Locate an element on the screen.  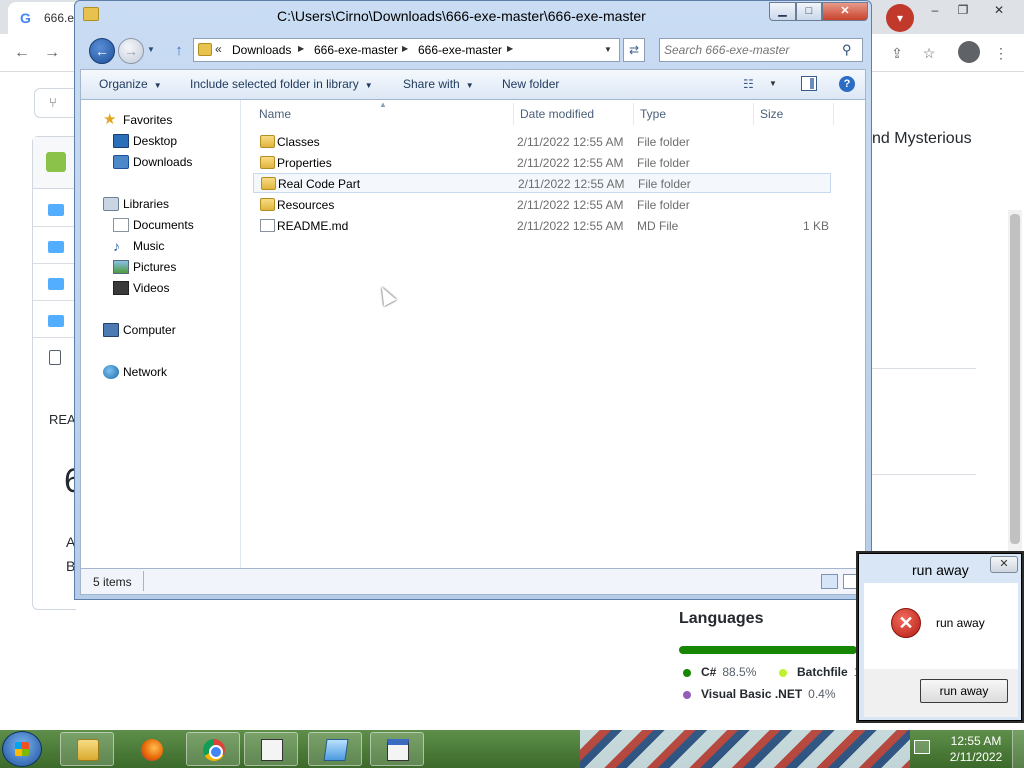
details-view-icon is located at coordinates (829, 581).